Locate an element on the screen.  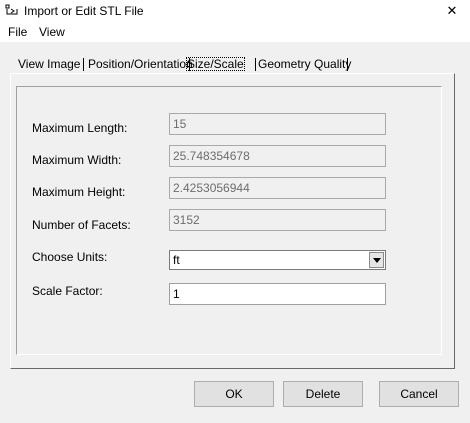
tab-label: Position/Orientation is located at coordinates (140, 64).